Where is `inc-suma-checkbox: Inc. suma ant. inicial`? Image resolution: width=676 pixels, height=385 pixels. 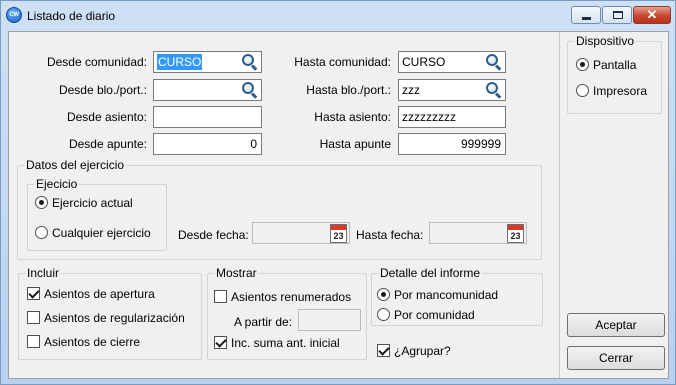 inc-suma-checkbox: Inc. suma ant. inicial is located at coordinates (277, 343).